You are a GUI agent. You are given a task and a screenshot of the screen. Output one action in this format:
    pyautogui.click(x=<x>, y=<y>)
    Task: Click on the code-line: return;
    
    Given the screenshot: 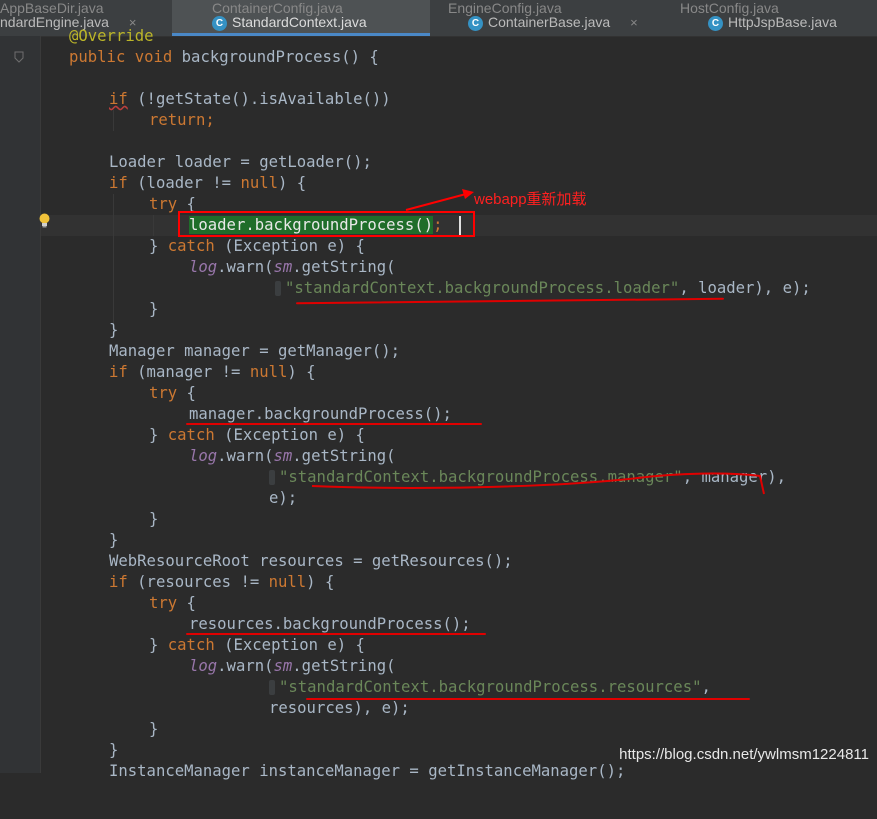 What is the action you would take?
    pyautogui.click(x=182, y=120)
    